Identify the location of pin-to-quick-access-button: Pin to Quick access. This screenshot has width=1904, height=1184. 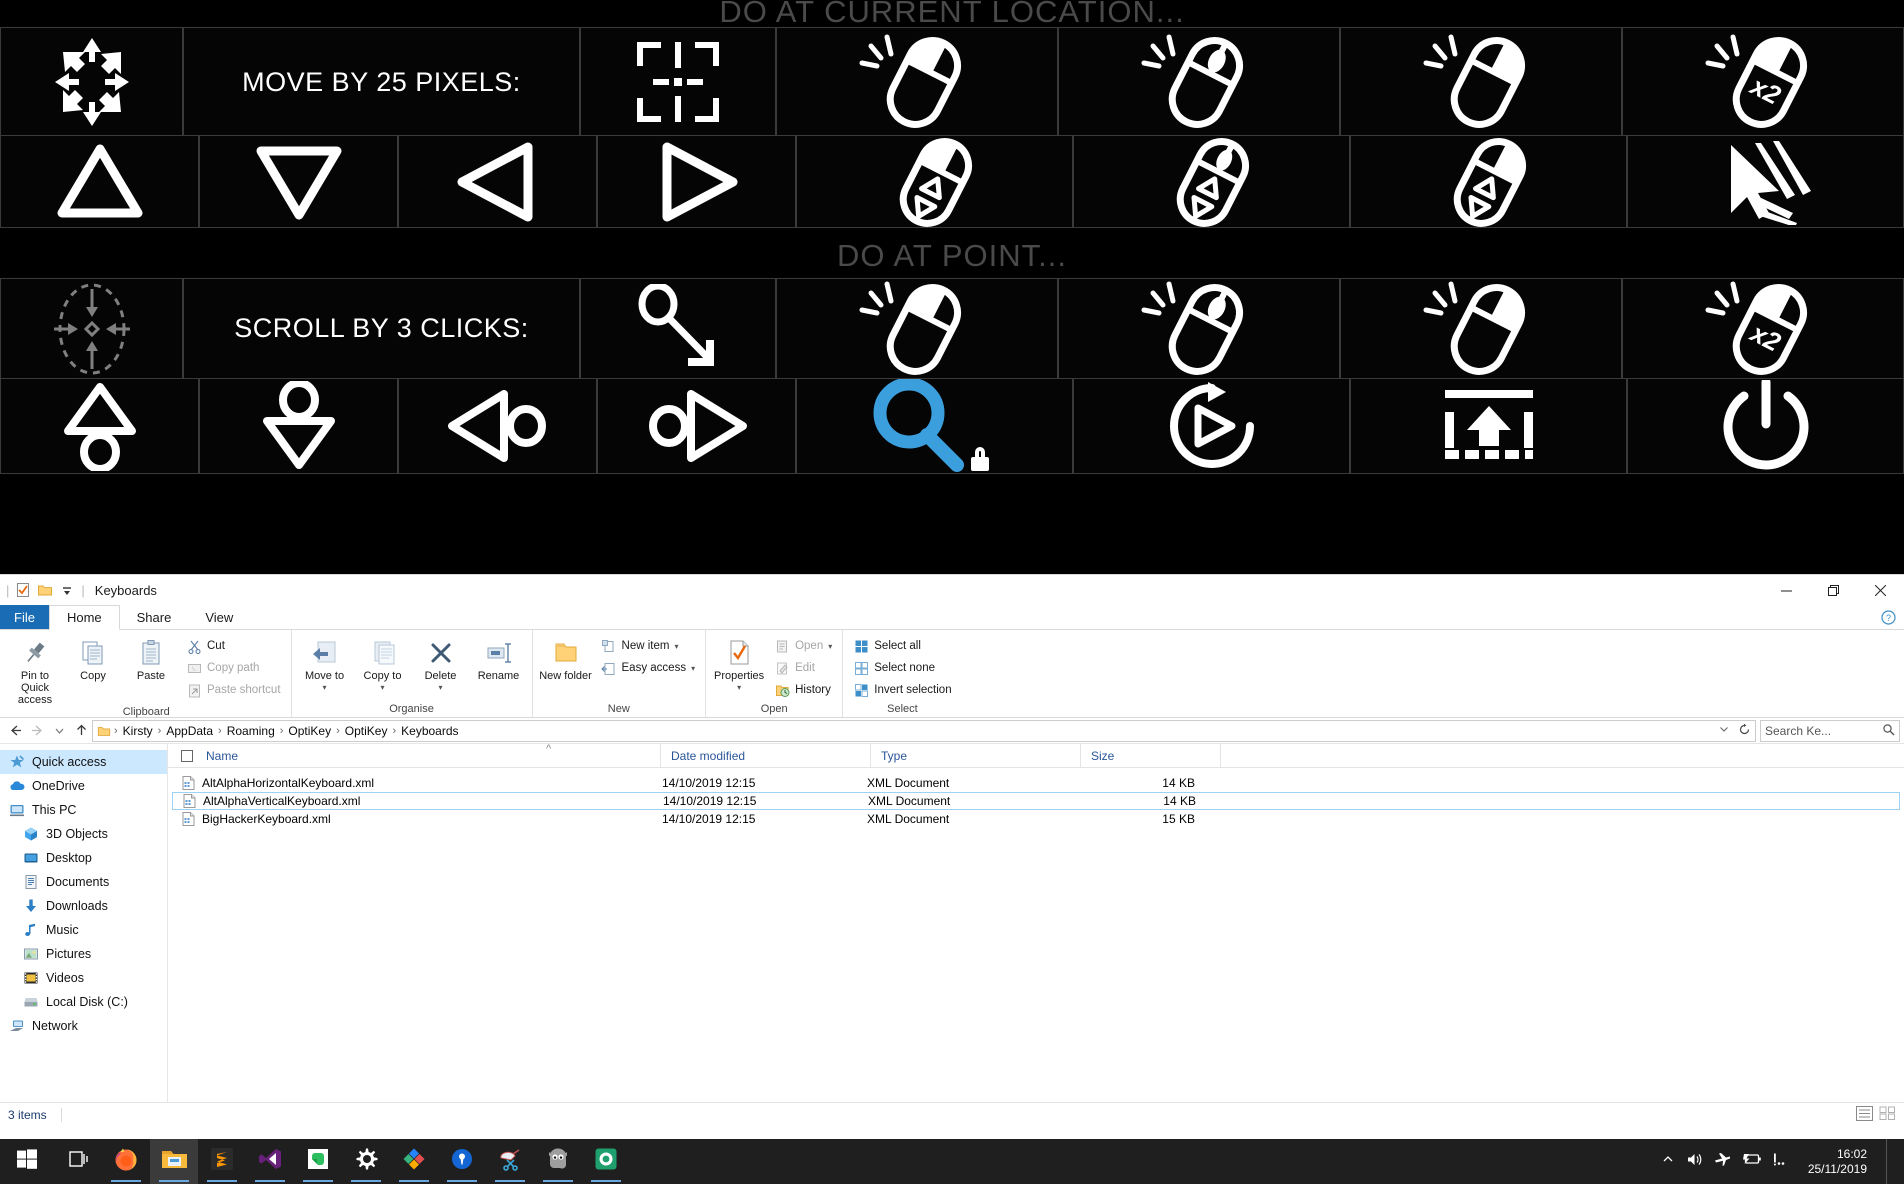
(35, 669).